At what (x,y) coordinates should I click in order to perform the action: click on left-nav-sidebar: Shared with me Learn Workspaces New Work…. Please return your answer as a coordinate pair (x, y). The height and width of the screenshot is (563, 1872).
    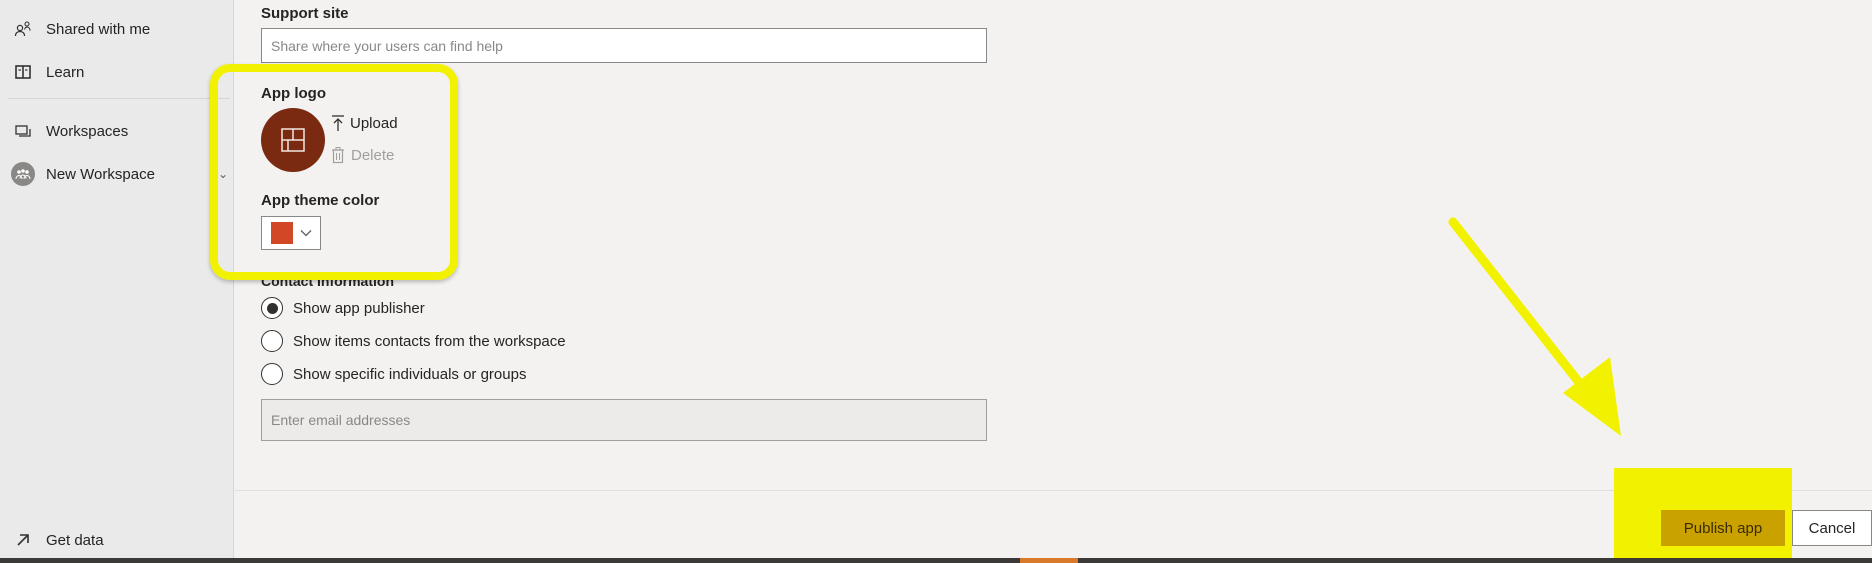
    Looking at the image, I should click on (117, 281).